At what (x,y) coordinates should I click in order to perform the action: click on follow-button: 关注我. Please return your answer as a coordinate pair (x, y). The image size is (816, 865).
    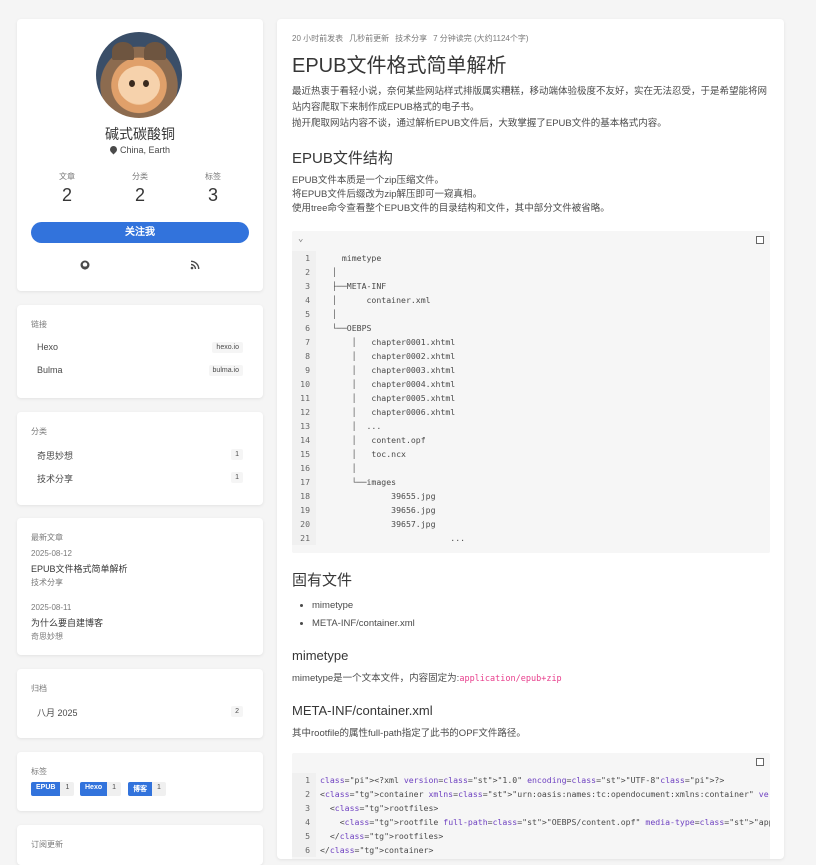
    Looking at the image, I should click on (140, 232).